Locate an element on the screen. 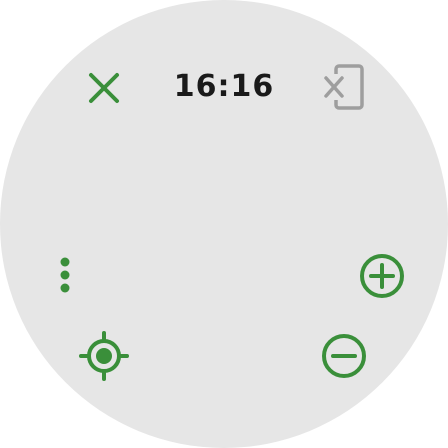 This screenshot has width=448, height=448. zoom-out-button is located at coordinates (344, 356).